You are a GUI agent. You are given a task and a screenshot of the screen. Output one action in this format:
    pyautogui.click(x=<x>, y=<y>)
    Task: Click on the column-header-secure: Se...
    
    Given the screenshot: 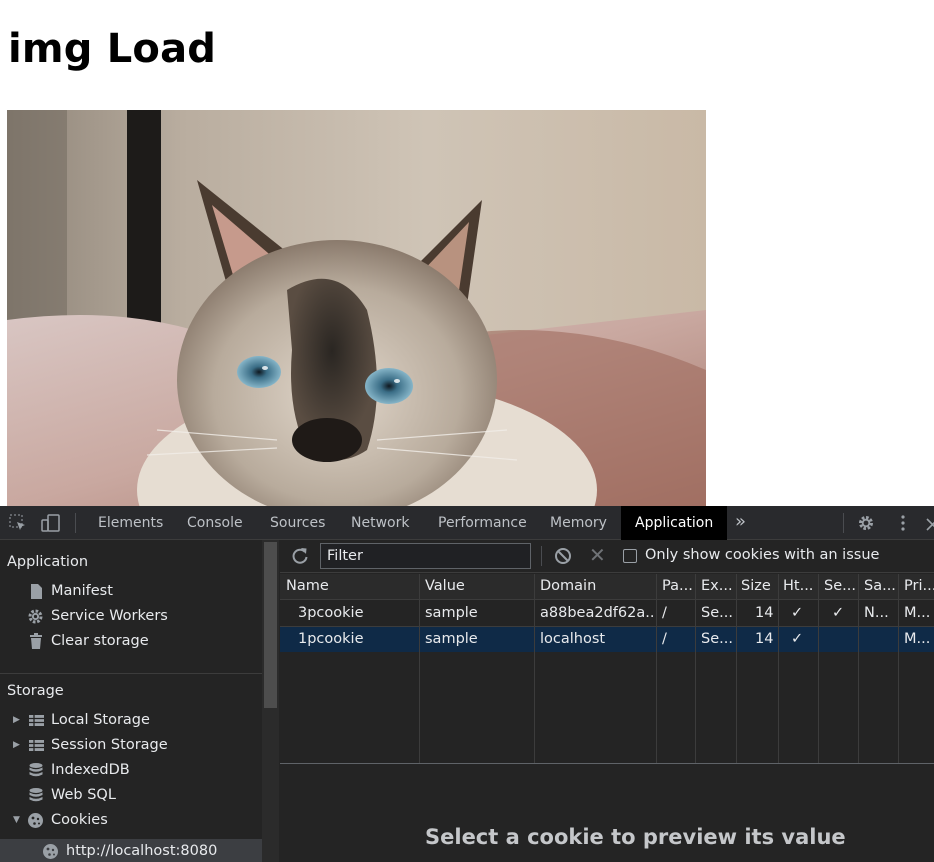 What is the action you would take?
    pyautogui.click(x=841, y=586)
    